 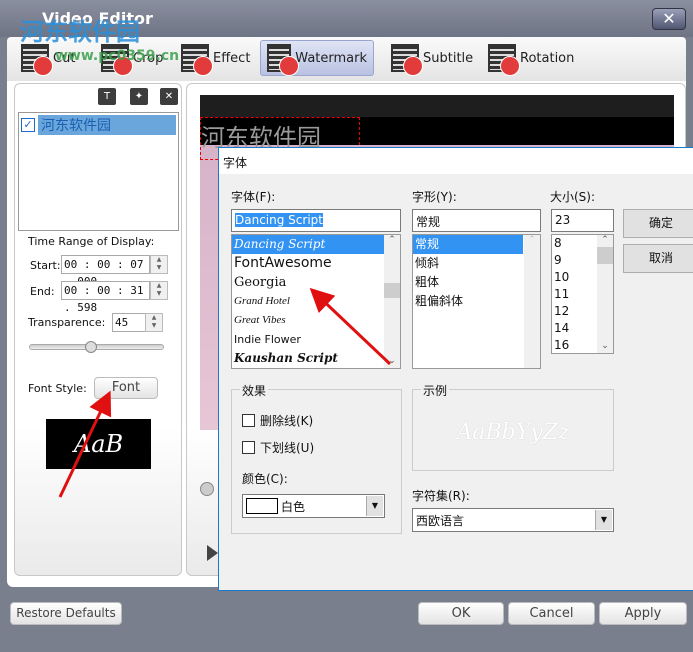 I want to click on watermark-logo-text: 河东软件园, so click(x=80, y=32).